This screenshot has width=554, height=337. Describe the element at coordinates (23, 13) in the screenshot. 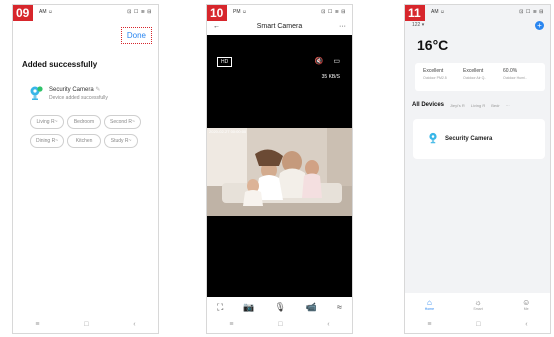

I see `step-number: 09` at that location.